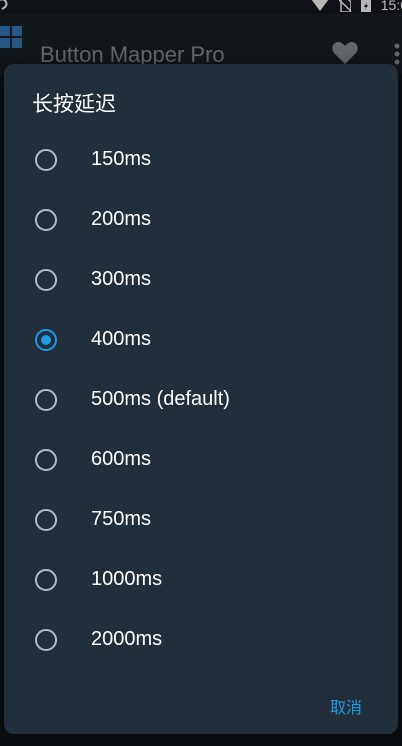  What do you see at coordinates (121, 339) in the screenshot?
I see `option-label: 400ms` at bounding box center [121, 339].